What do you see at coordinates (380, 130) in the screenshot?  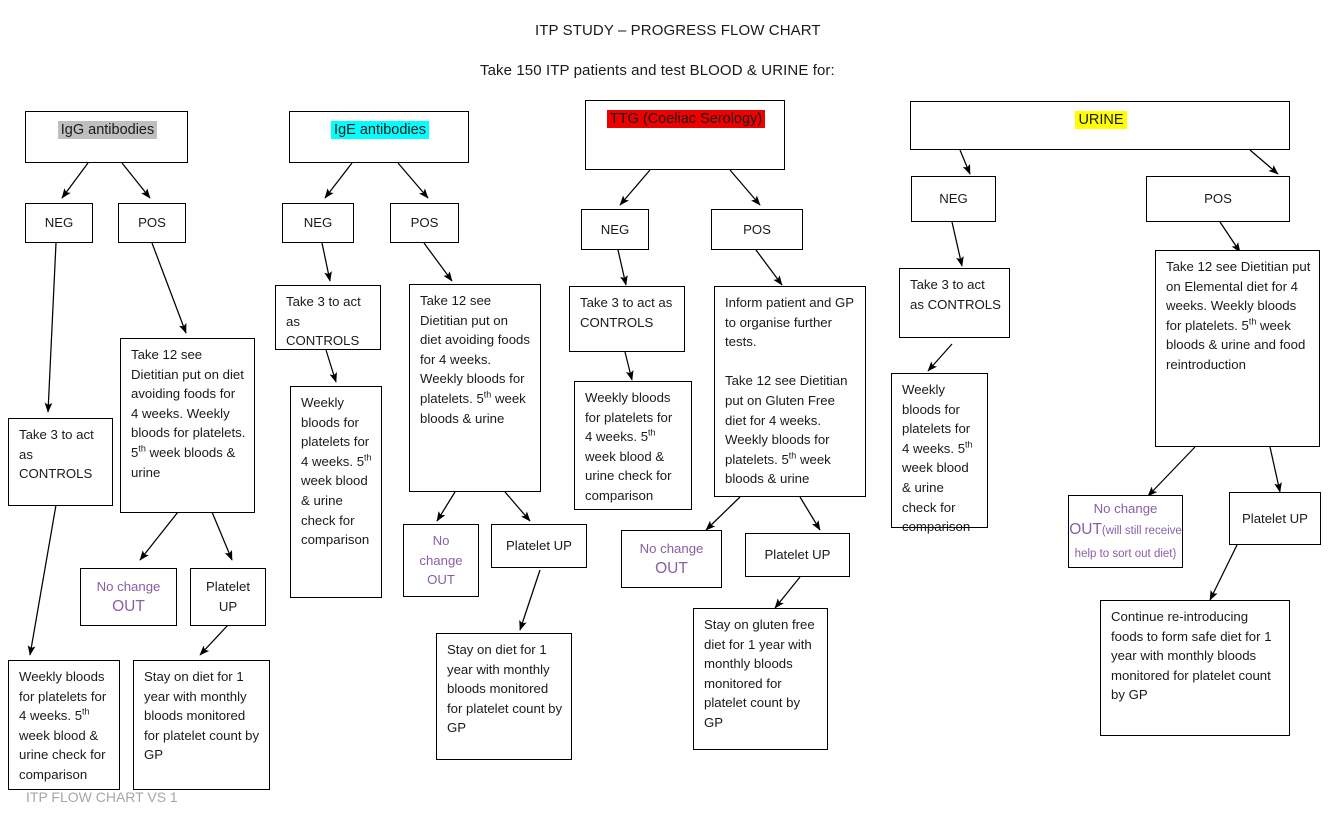 I see `ige-highlight-label: IgE antibodies` at bounding box center [380, 130].